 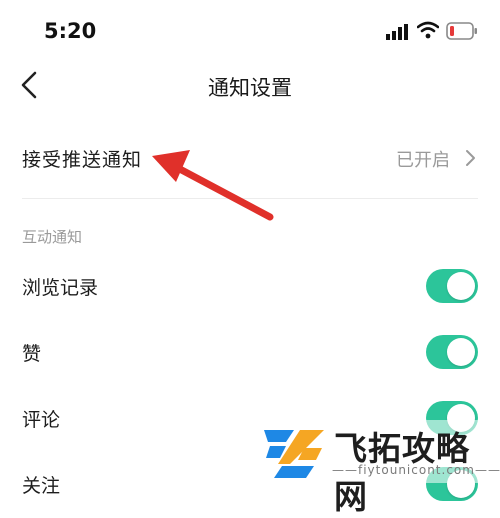 I want to click on toggle-row-likes: 赞, so click(x=250, y=352).